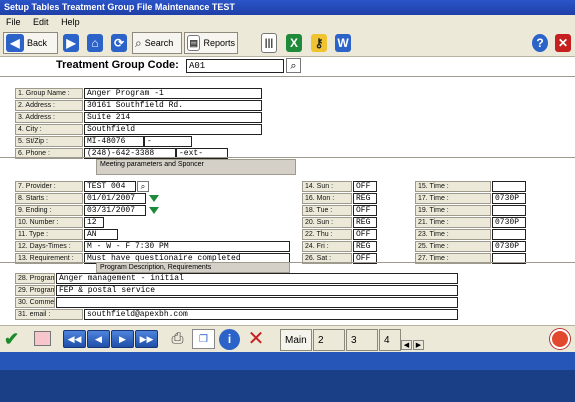 The image size is (575, 402). I want to click on label-city: 4. City :, so click(49, 129).